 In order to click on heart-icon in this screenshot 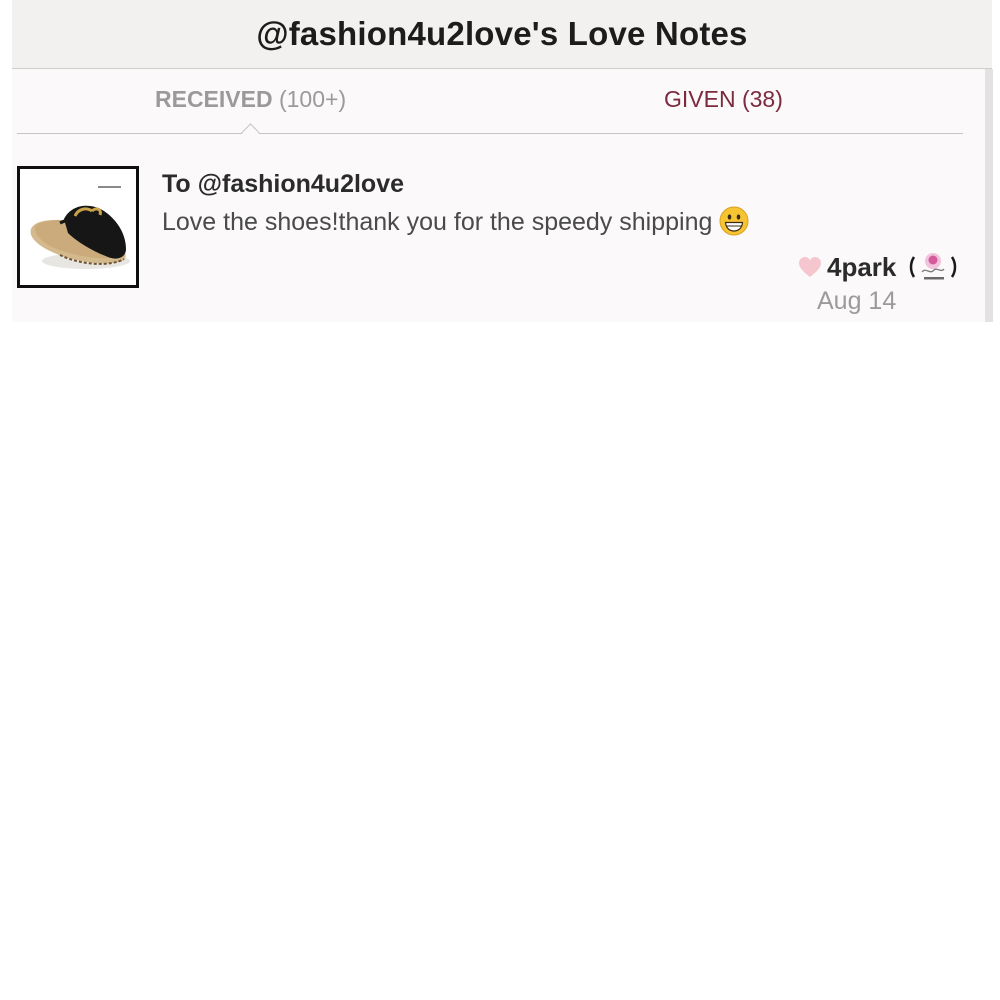, I will do `click(810, 267)`.